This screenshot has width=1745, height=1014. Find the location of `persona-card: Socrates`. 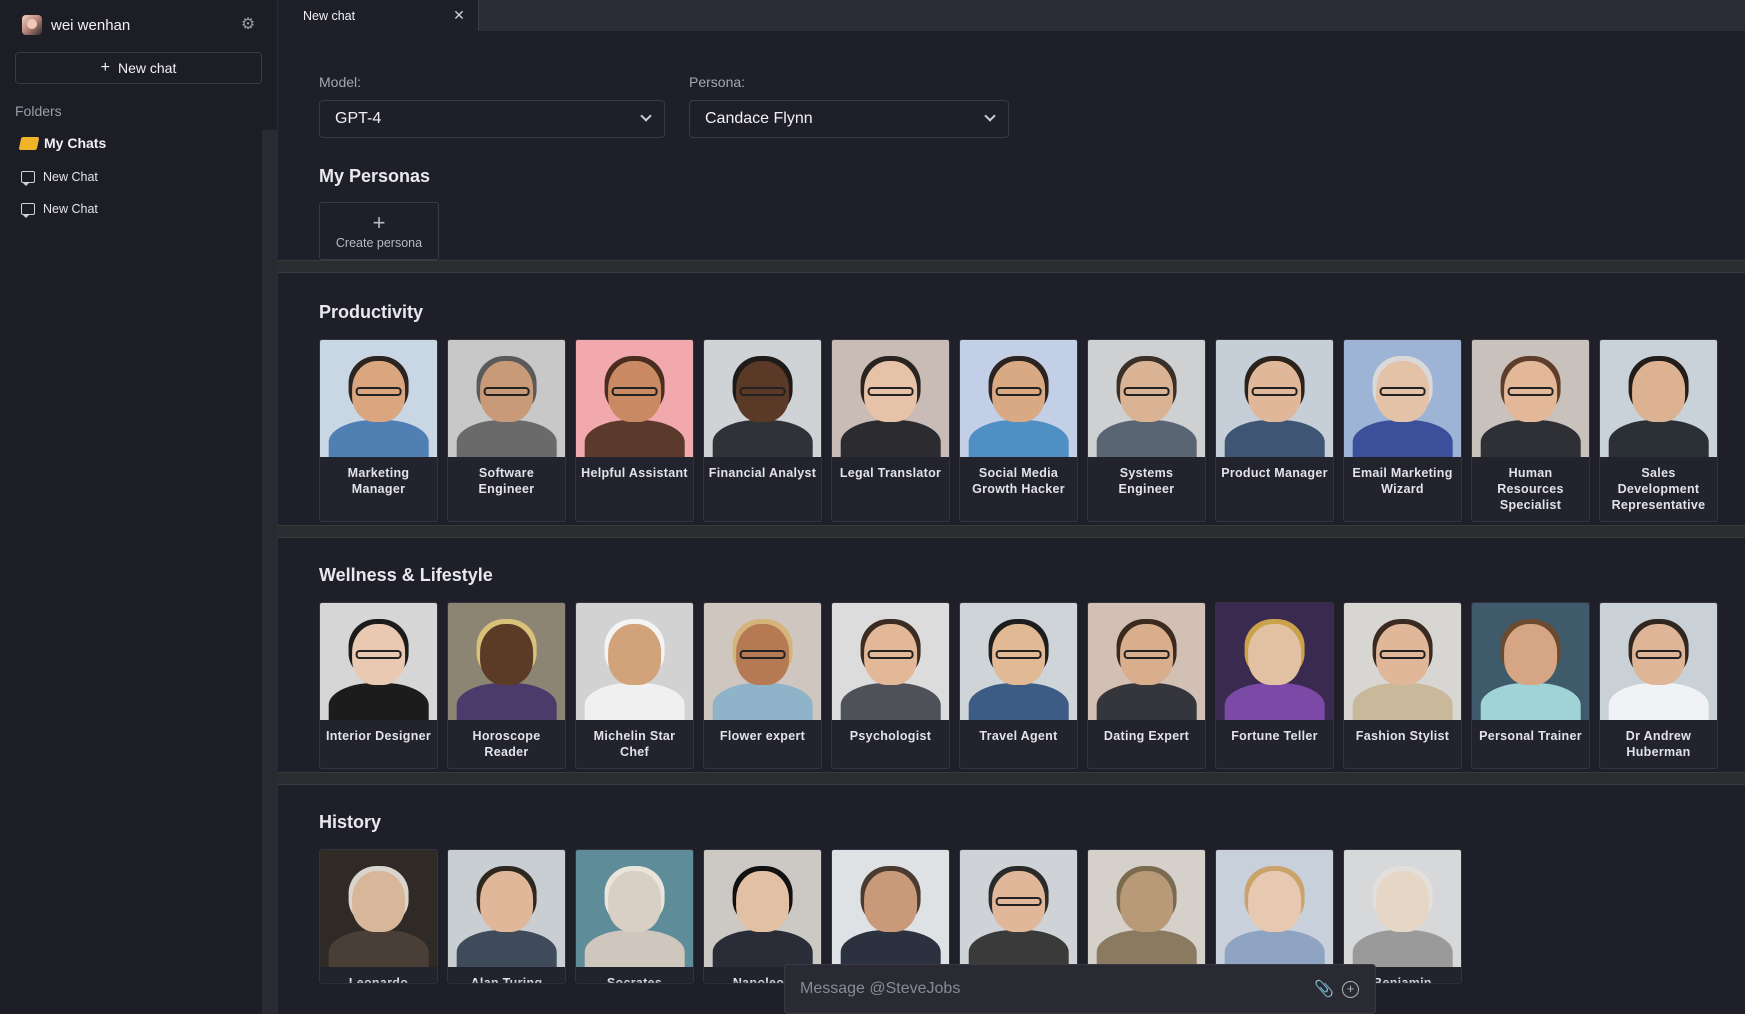

persona-card: Socrates is located at coordinates (634, 916).